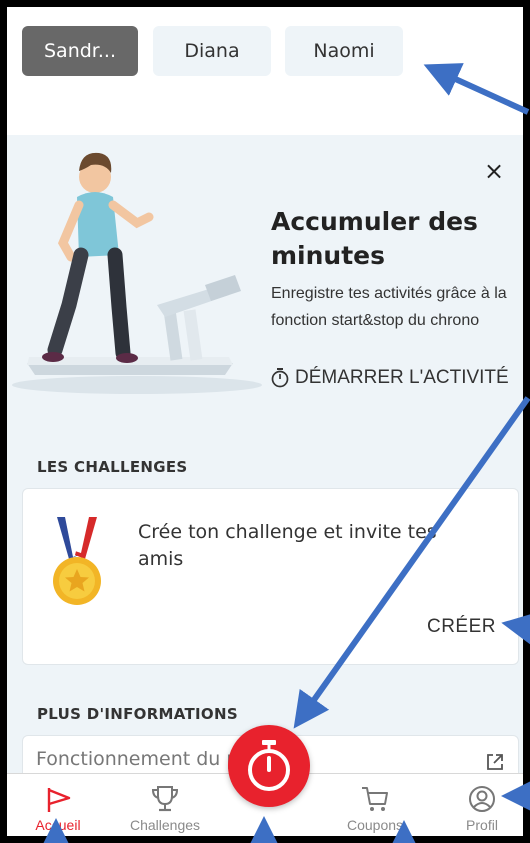  I want to click on flag-icon, so click(59, 800).